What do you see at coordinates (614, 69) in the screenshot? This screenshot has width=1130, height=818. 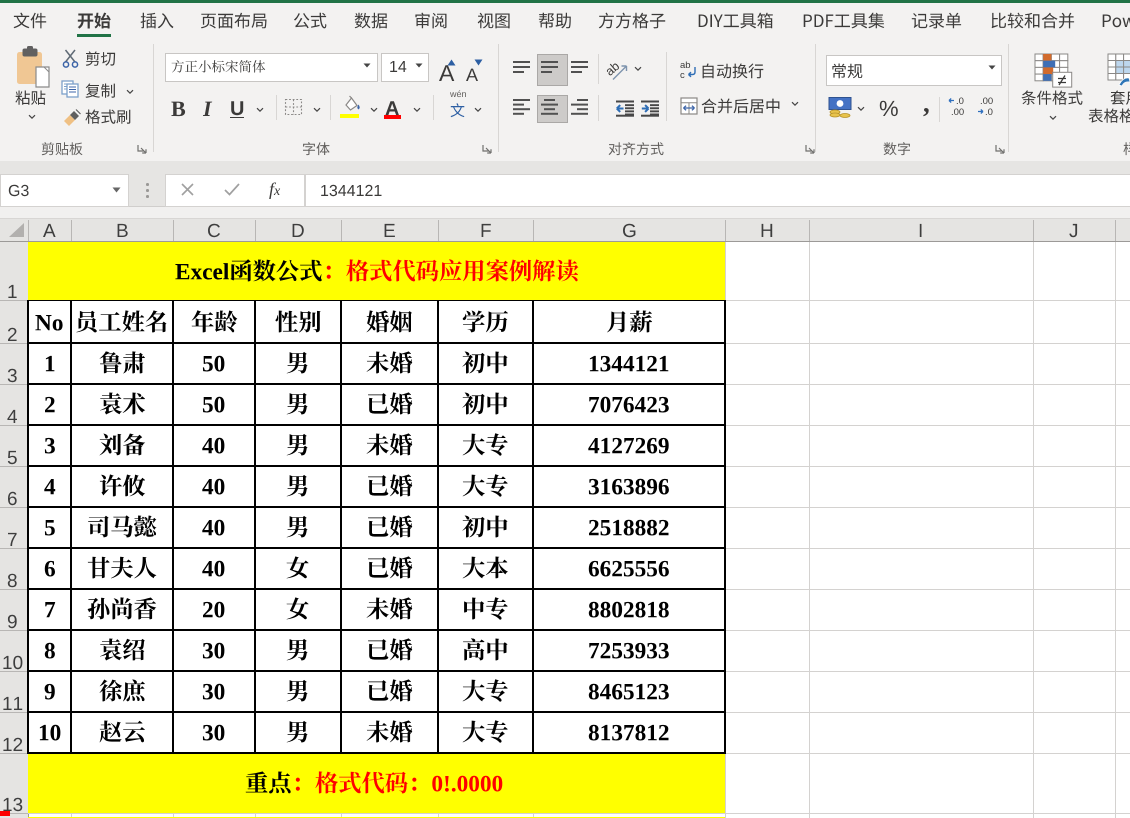 I see `svg-text: ab` at bounding box center [614, 69].